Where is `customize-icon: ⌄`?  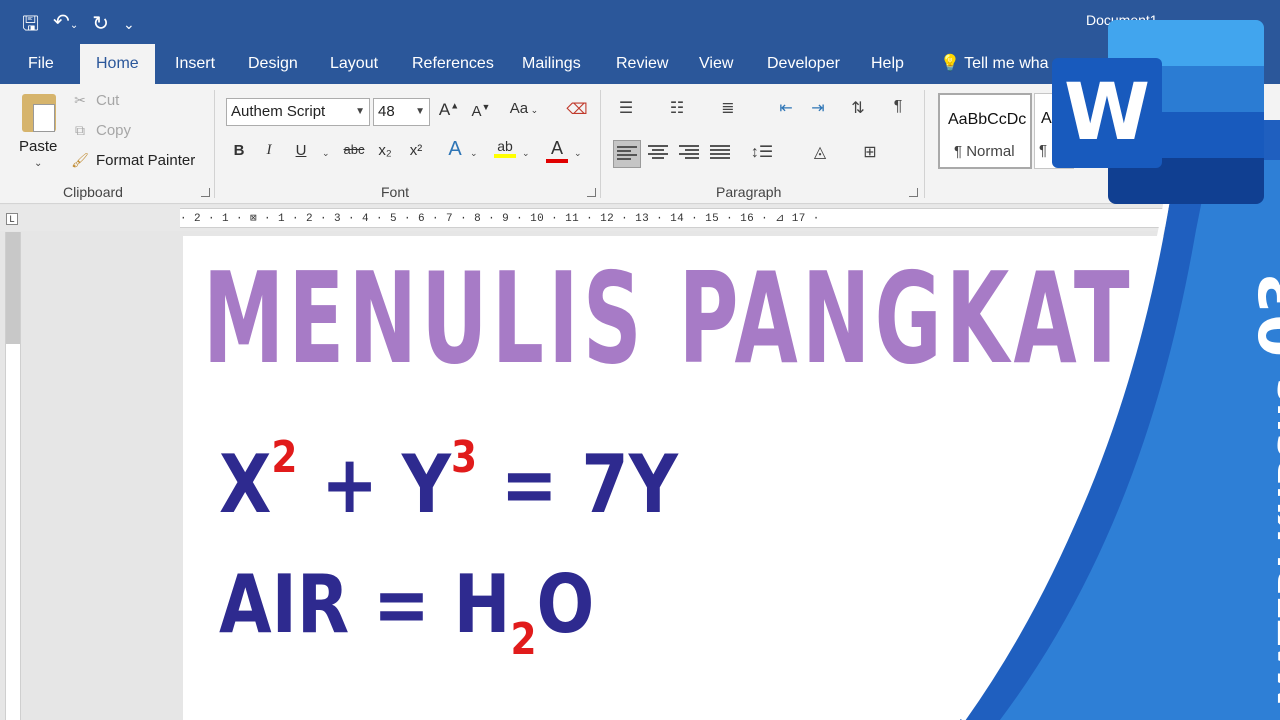 customize-icon: ⌄ is located at coordinates (129, 24).